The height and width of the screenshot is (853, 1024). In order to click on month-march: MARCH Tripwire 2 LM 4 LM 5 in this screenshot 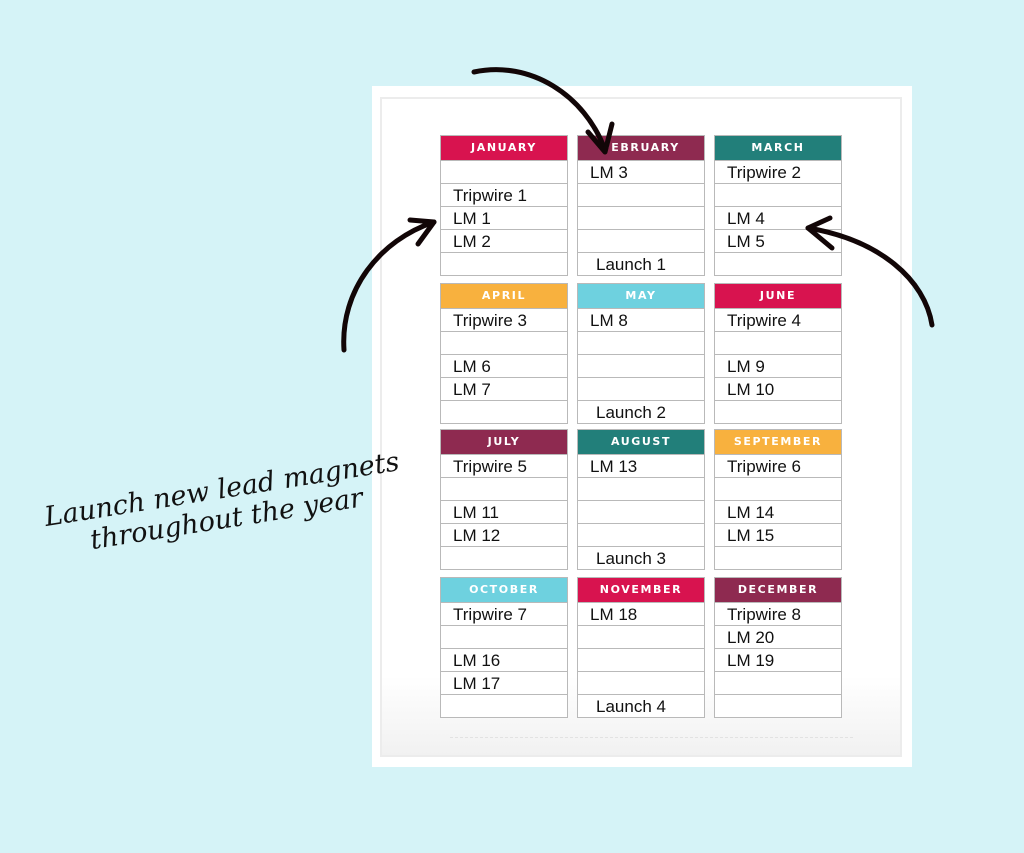, I will do `click(778, 205)`.